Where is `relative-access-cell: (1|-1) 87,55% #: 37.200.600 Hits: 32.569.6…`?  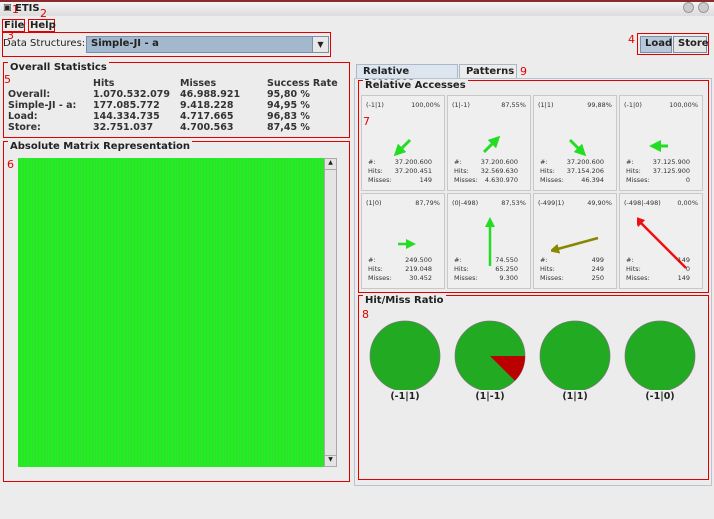 relative-access-cell: (1|-1) 87,55% #: 37.200.600 Hits: 32.569.6… is located at coordinates (489, 143).